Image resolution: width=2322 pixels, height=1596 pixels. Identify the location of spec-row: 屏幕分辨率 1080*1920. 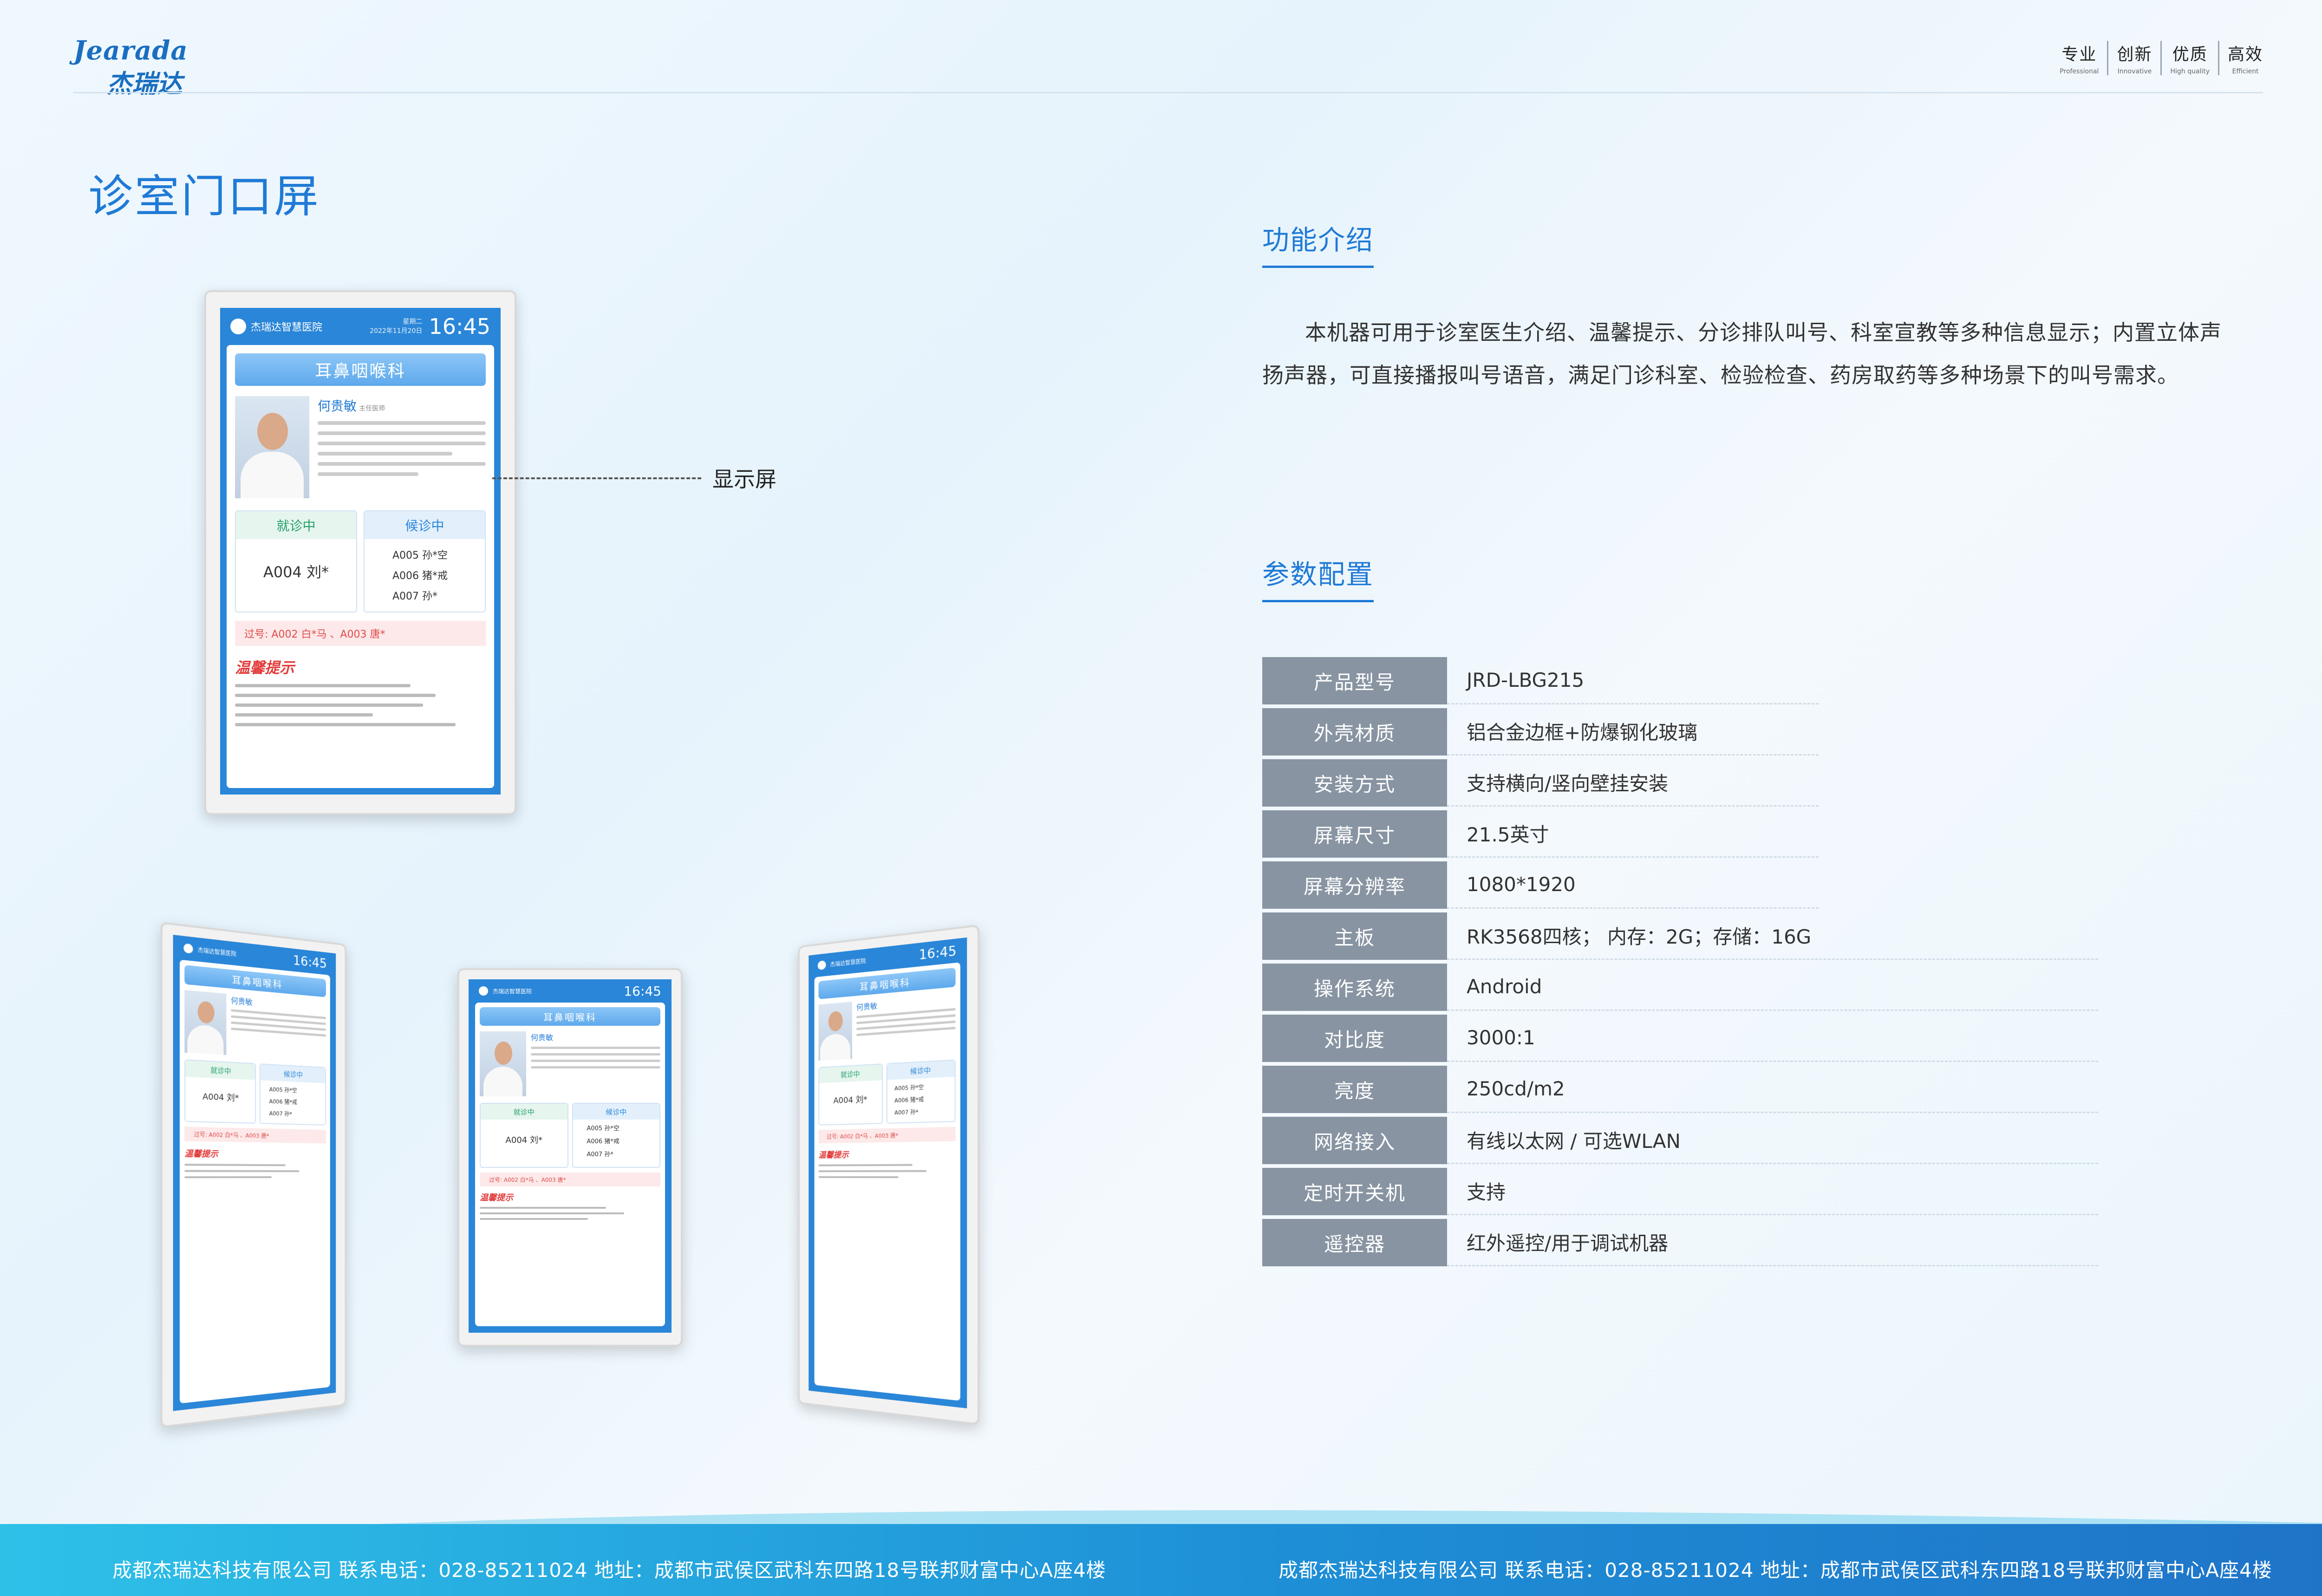
(1680, 885).